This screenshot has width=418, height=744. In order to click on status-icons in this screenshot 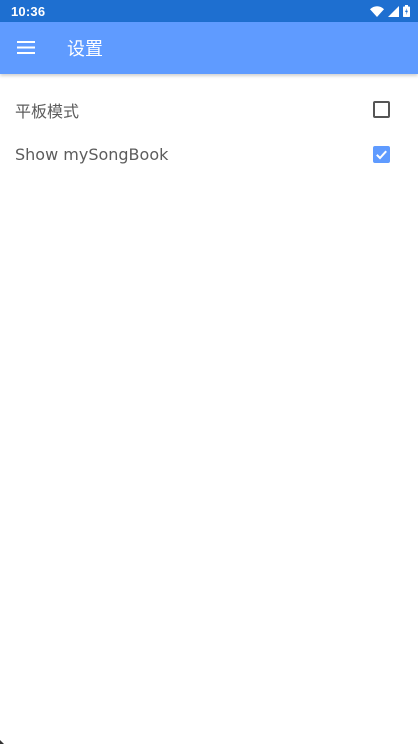, I will do `click(390, 11)`.